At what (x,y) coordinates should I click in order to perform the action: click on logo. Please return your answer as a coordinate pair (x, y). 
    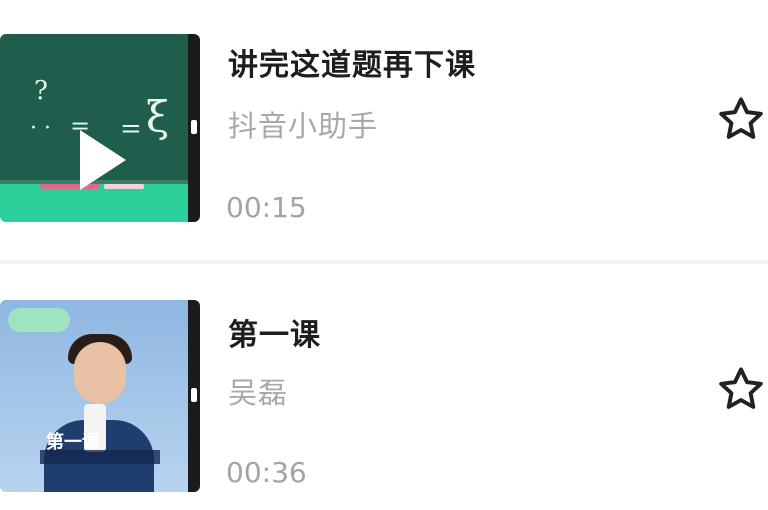
    Looking at the image, I should click on (39, 320).